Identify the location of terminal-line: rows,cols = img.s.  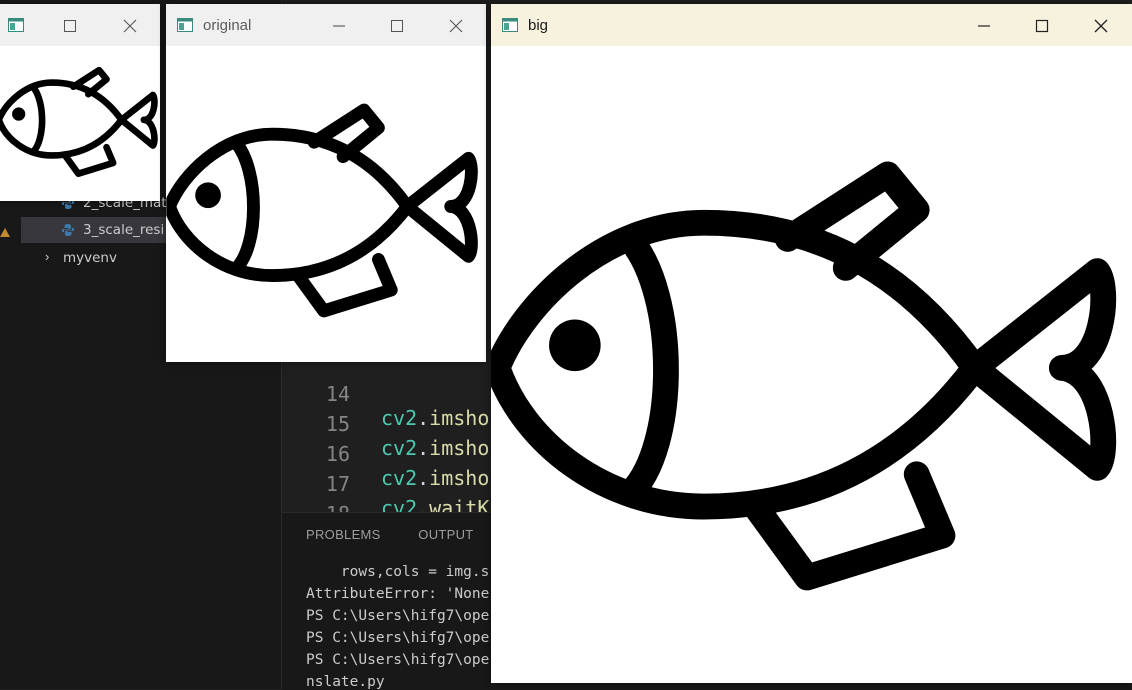
(398, 572).